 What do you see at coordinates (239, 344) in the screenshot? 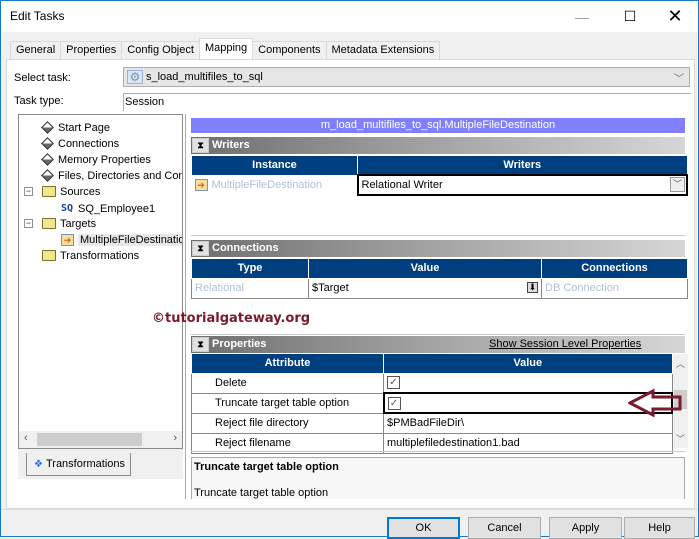
I see `section-title: Properties` at bounding box center [239, 344].